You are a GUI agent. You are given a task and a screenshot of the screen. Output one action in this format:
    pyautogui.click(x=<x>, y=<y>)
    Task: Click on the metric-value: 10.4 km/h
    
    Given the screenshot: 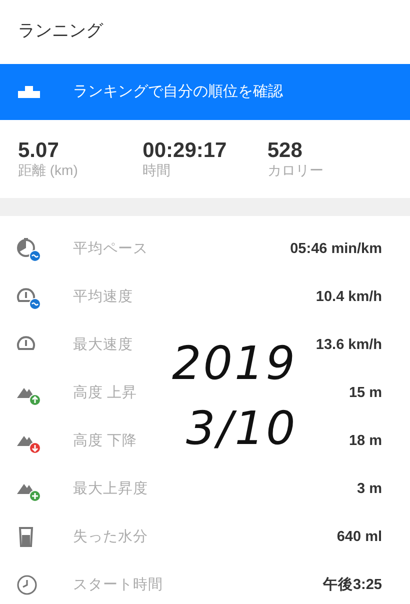 What is the action you would take?
    pyautogui.click(x=349, y=298)
    